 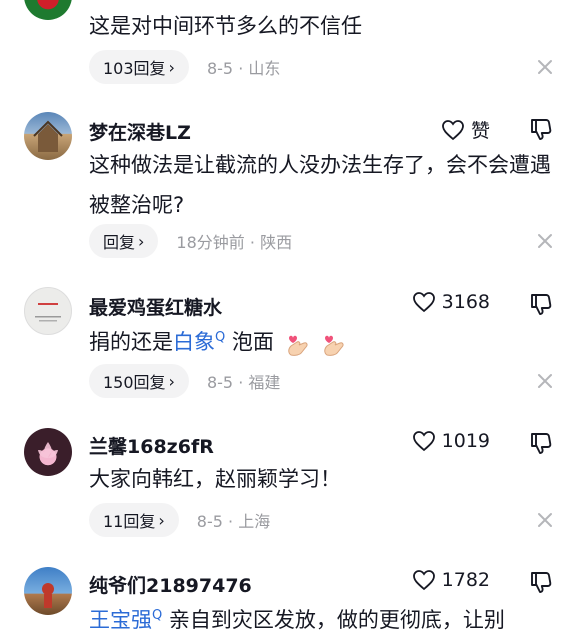 What do you see at coordinates (155, 306) in the screenshot?
I see `username: 最爱鸡蛋红糖水` at bounding box center [155, 306].